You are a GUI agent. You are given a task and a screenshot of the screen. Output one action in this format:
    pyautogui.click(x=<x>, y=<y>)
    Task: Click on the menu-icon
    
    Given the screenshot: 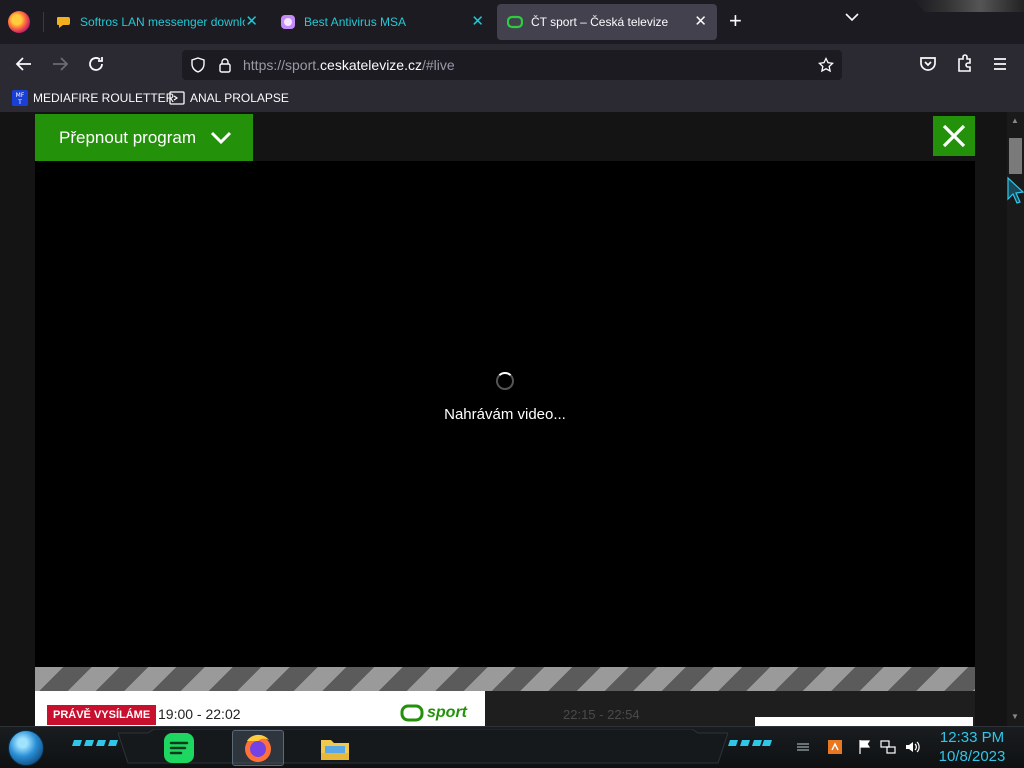 What is the action you would take?
    pyautogui.click(x=1000, y=64)
    